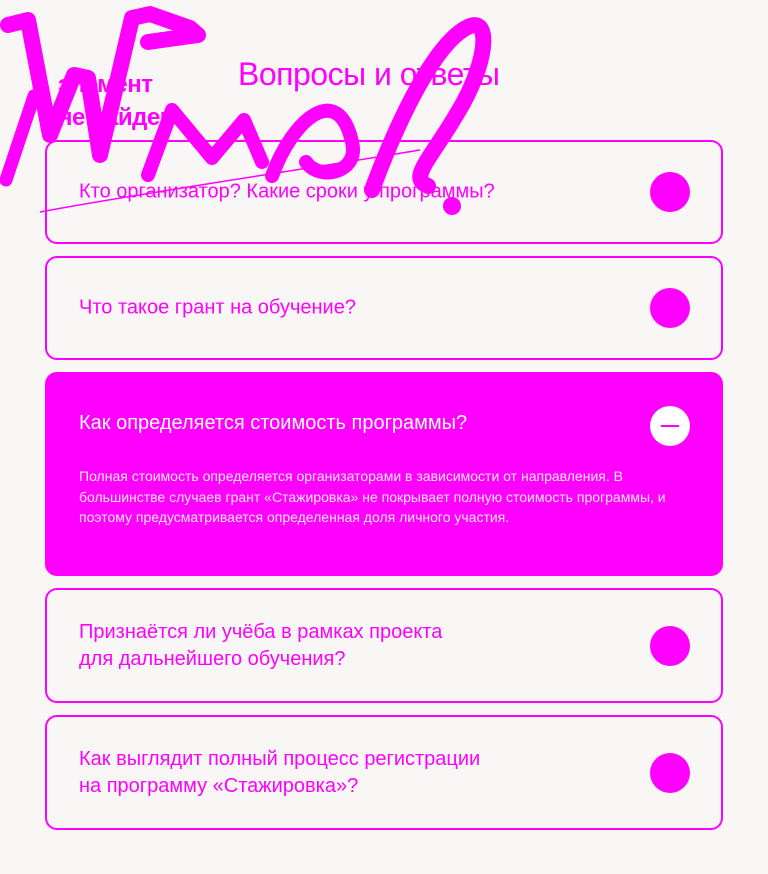  Describe the element at coordinates (116, 101) in the screenshot. I see `not-found-label: элемент не найден` at that location.